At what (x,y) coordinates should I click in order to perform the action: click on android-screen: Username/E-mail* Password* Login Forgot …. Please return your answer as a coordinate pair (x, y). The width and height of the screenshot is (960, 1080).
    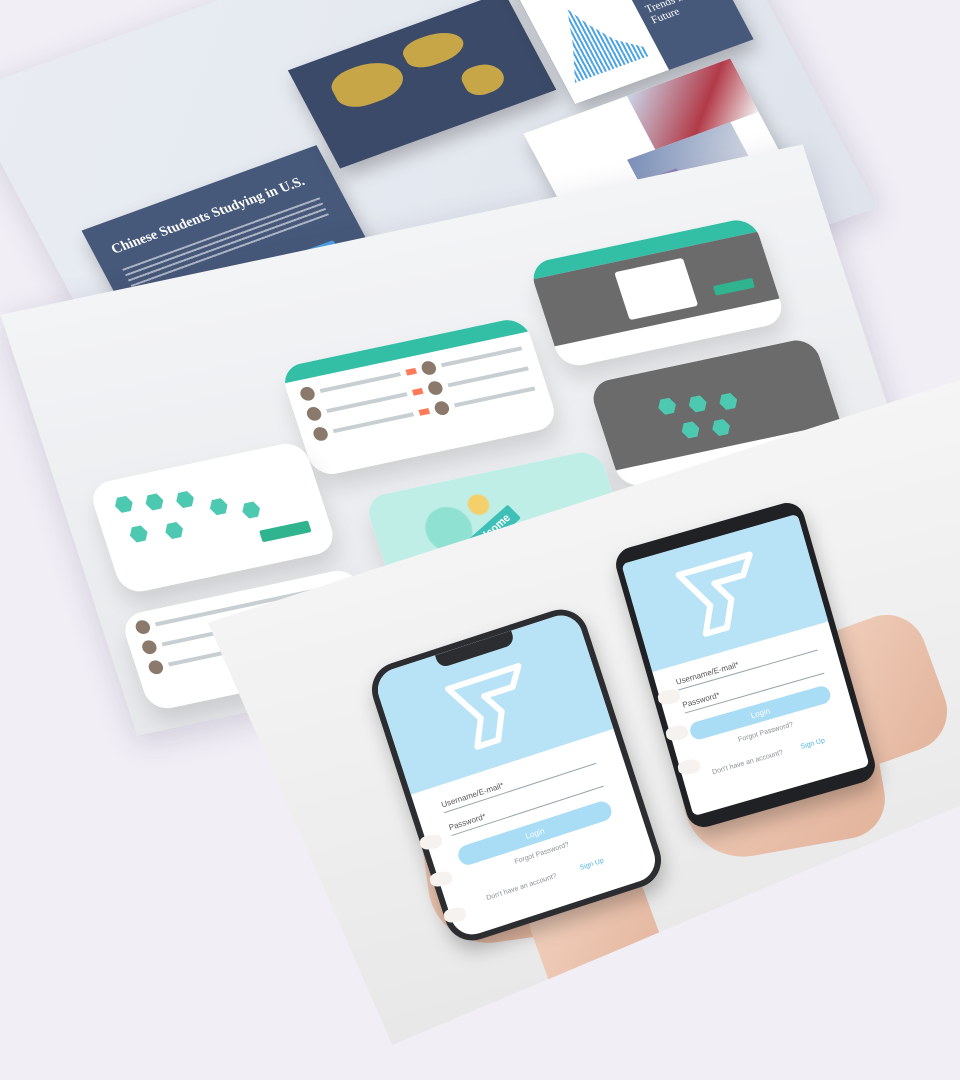
    Looking at the image, I should click on (745, 665).